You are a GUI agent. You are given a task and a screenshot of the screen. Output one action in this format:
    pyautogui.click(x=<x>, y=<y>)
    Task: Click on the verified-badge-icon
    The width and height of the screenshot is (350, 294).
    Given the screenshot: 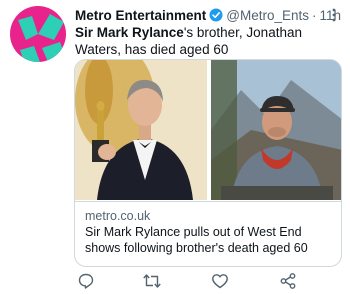 What is the action you would take?
    pyautogui.click(x=216, y=15)
    